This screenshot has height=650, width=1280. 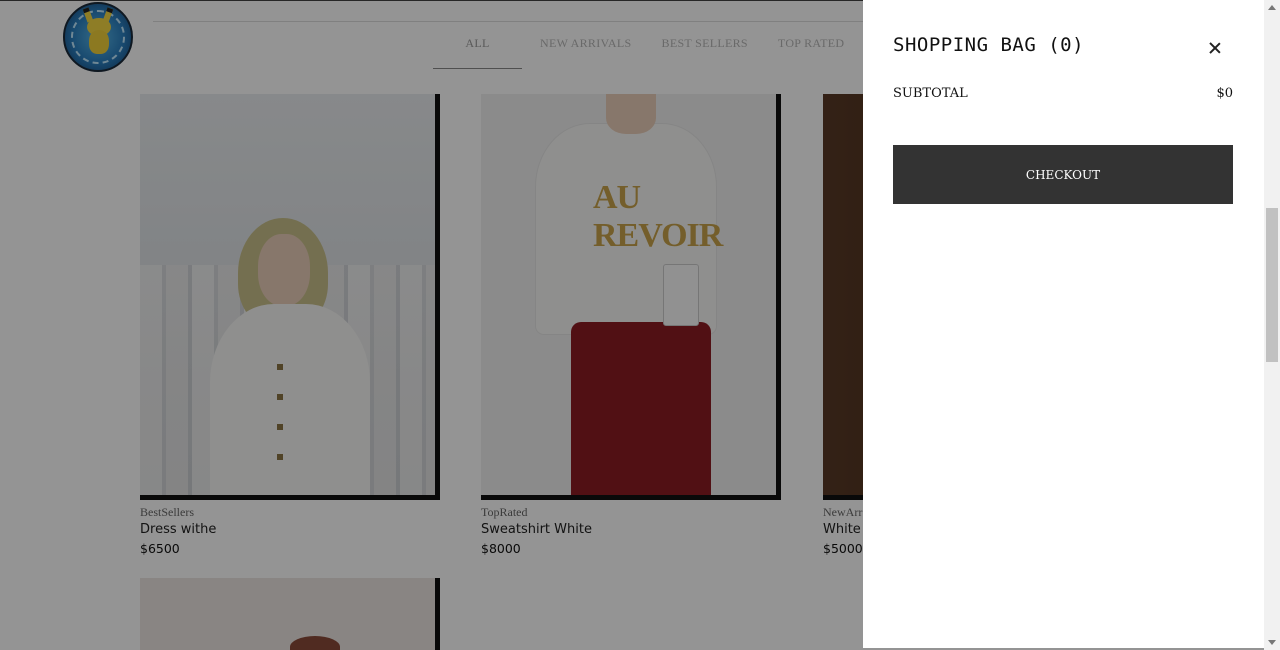 I want to click on scroll-up-arrow-icon, so click(x=1272, y=7).